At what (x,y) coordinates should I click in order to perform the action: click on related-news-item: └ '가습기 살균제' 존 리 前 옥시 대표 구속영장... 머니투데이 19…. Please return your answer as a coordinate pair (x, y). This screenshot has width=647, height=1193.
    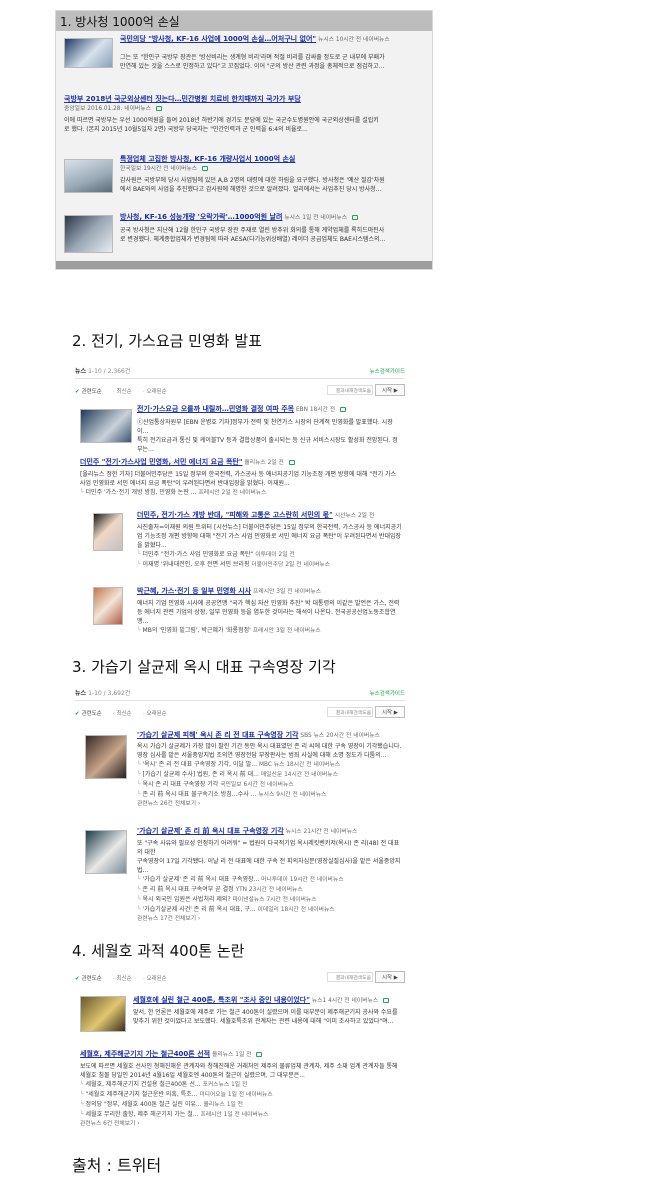
    Looking at the image, I should click on (270, 880).